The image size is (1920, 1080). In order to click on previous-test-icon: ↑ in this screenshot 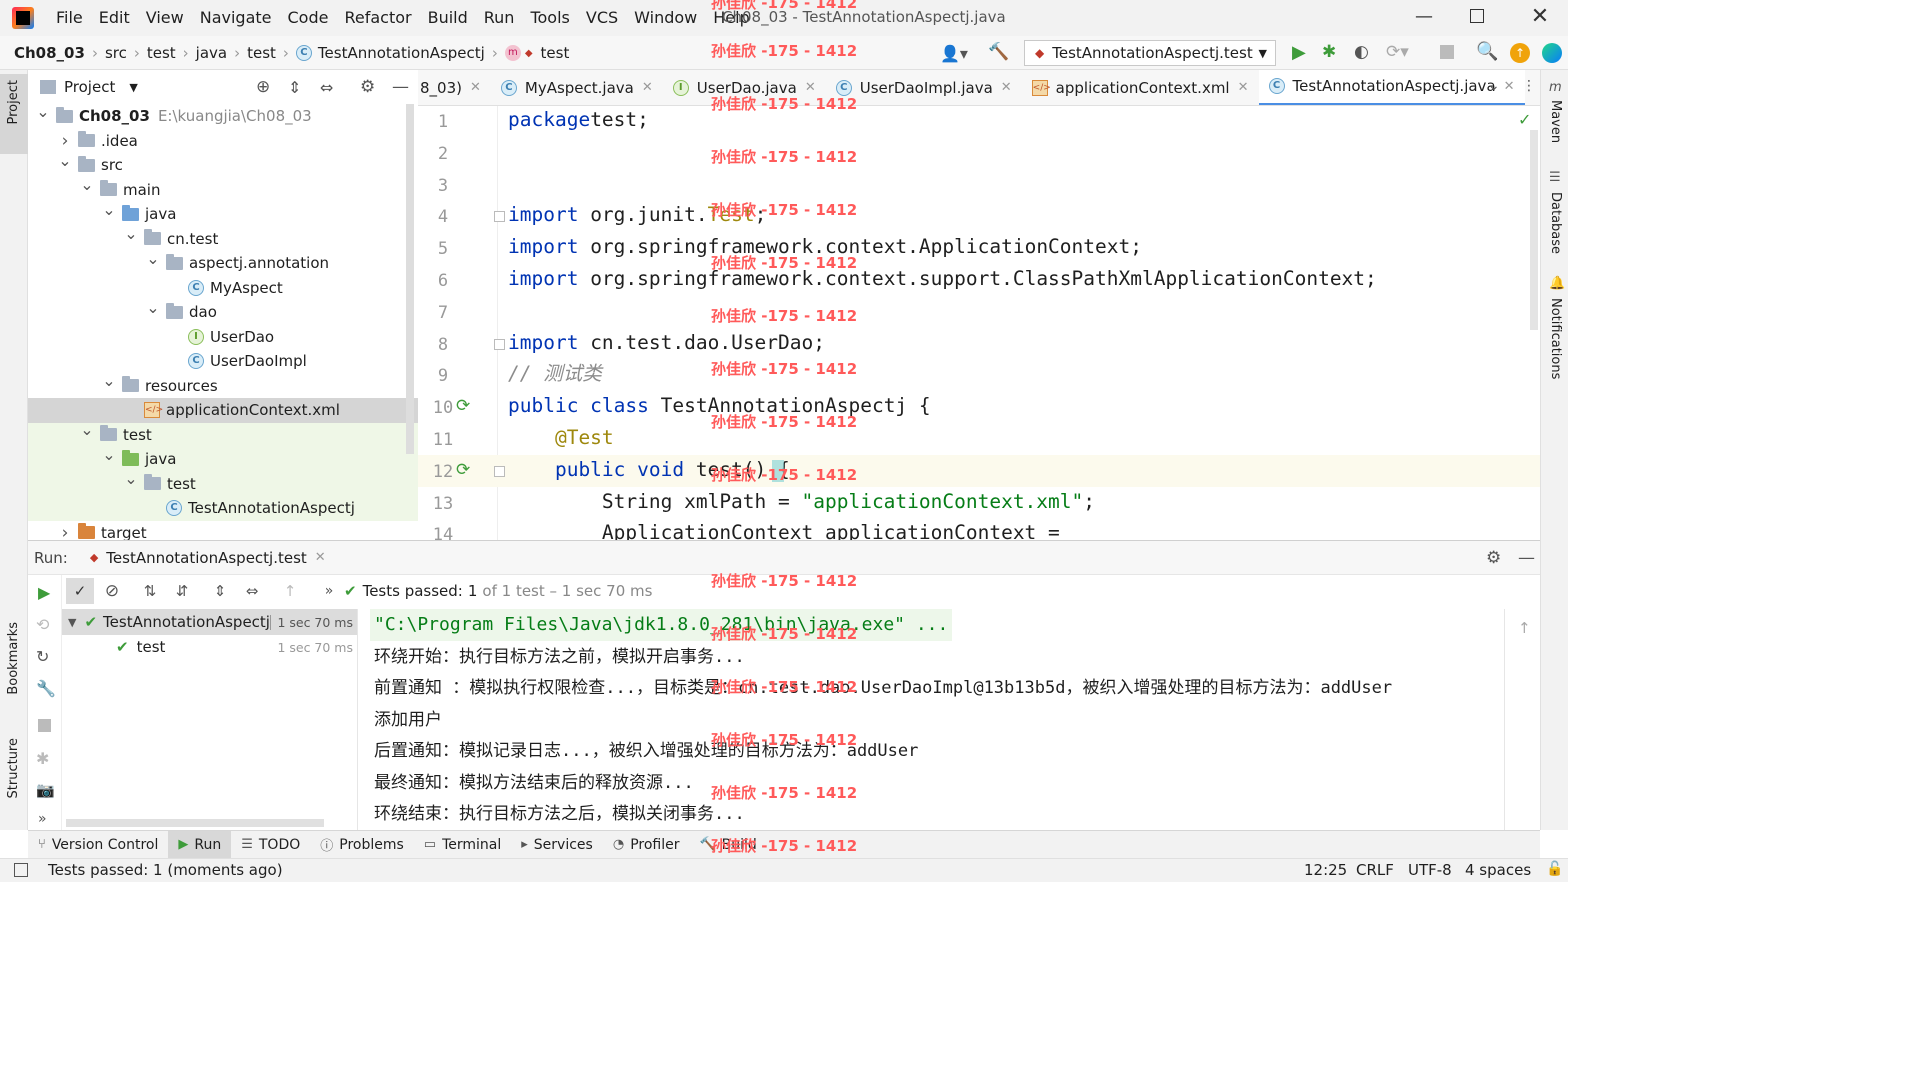, I will do `click(290, 591)`.